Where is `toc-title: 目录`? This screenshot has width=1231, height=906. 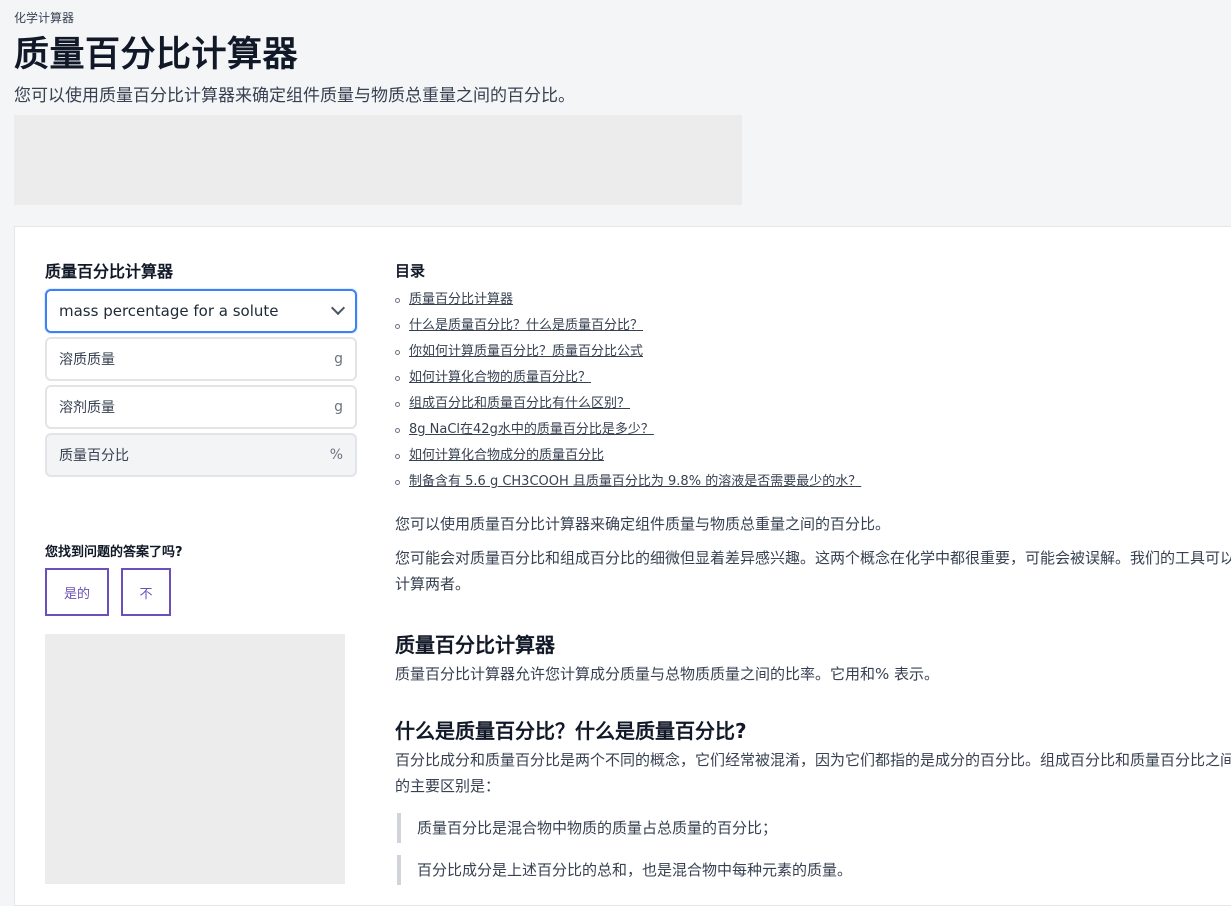 toc-title: 目录 is located at coordinates (410, 271).